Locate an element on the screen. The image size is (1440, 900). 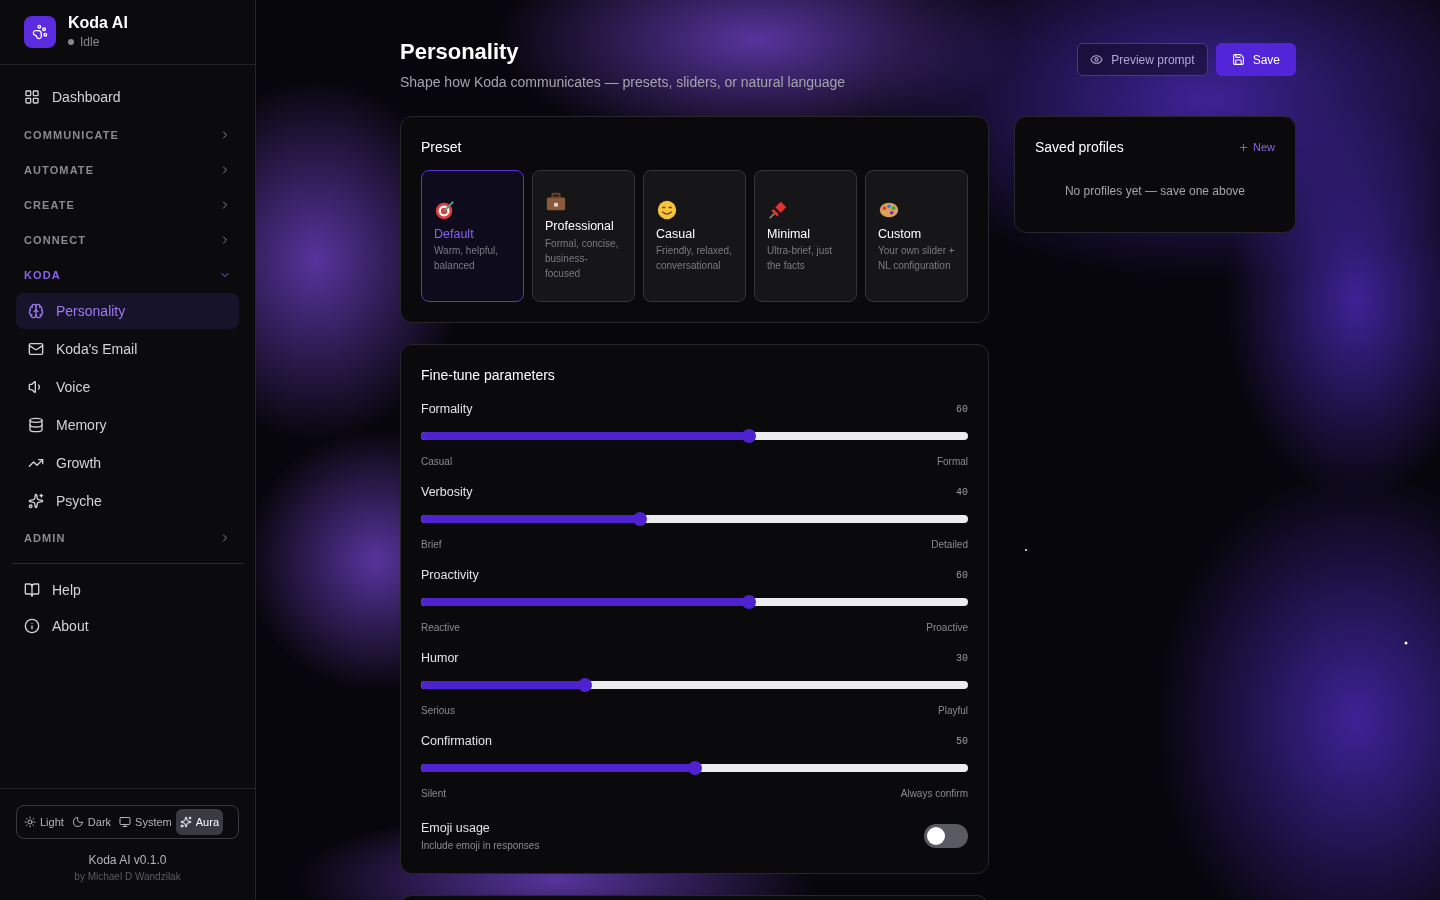
info-icon is located at coordinates (32, 626).